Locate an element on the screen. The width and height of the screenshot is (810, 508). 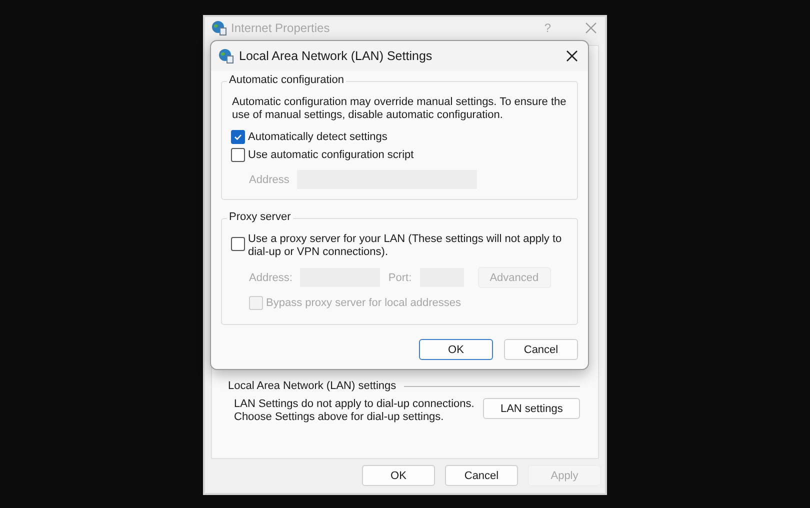
section-heading: Local Area Network (LAN) settings is located at coordinates (312, 386).